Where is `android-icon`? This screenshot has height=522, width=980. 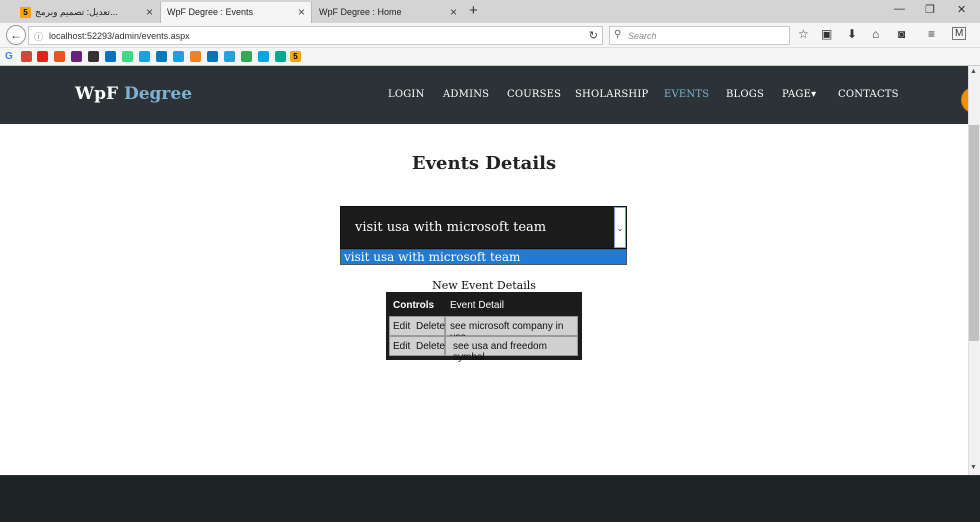 android-icon is located at coordinates (127, 56).